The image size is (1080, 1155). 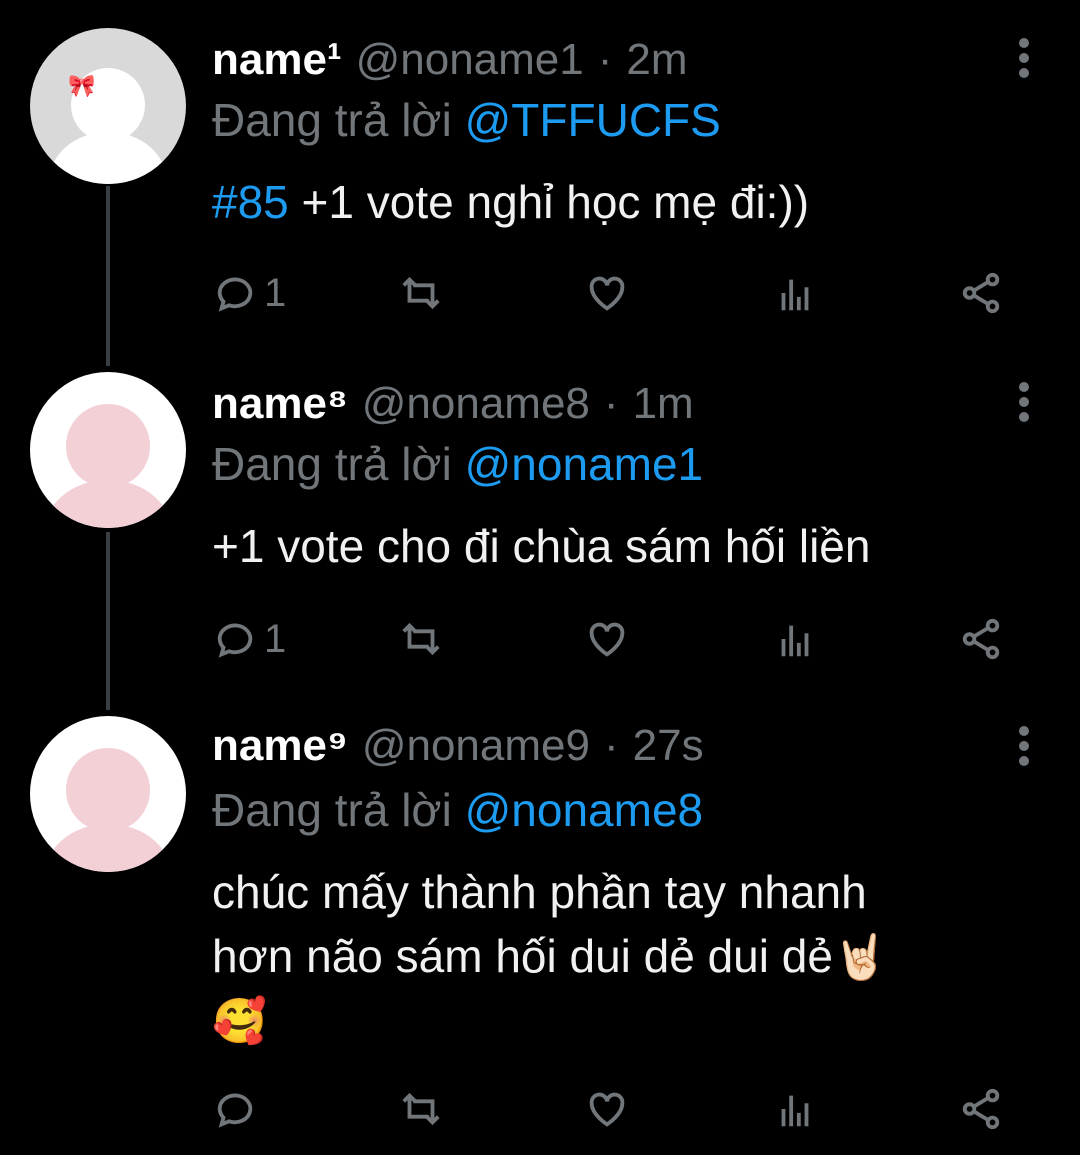 What do you see at coordinates (476, 403) in the screenshot?
I see `user-handle: @noname8` at bounding box center [476, 403].